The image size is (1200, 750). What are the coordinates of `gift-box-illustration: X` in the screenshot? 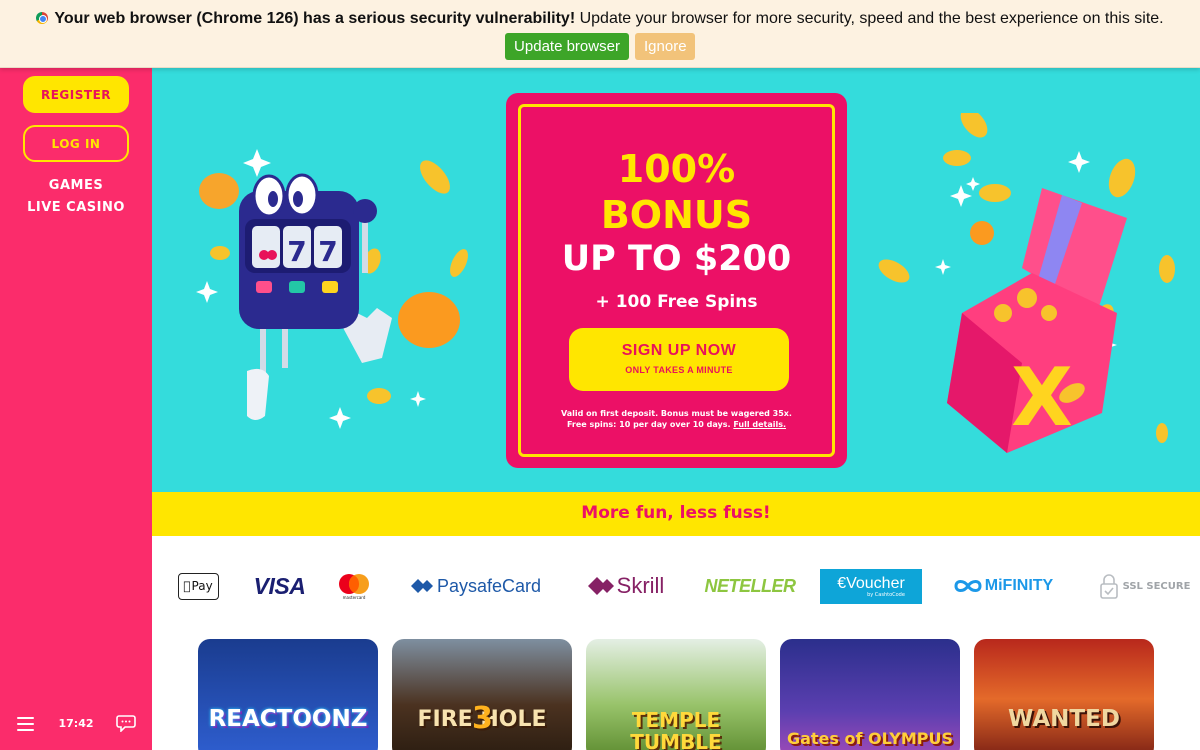 It's located at (1026, 283).